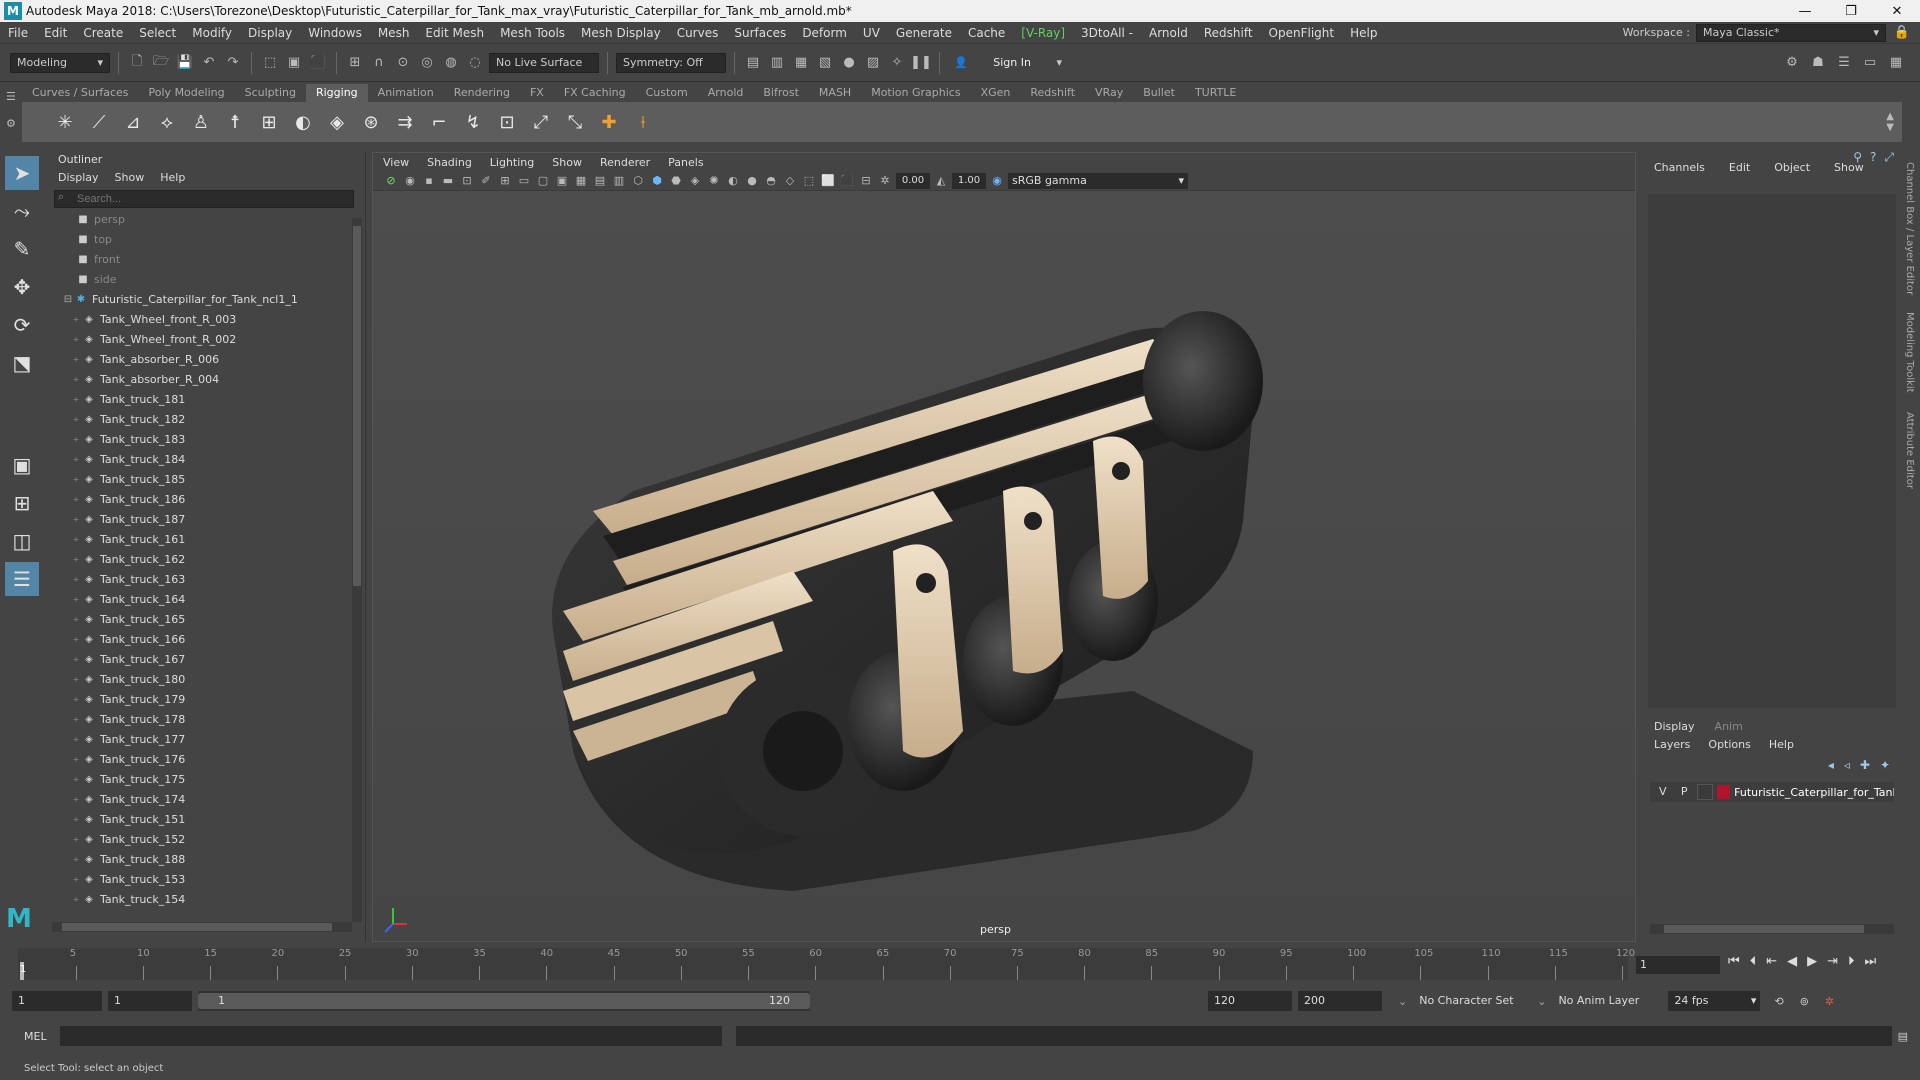 This screenshot has height=1080, width=1920. Describe the element at coordinates (449, 162) in the screenshot. I see `viewport-menu-shading: Shading` at that location.